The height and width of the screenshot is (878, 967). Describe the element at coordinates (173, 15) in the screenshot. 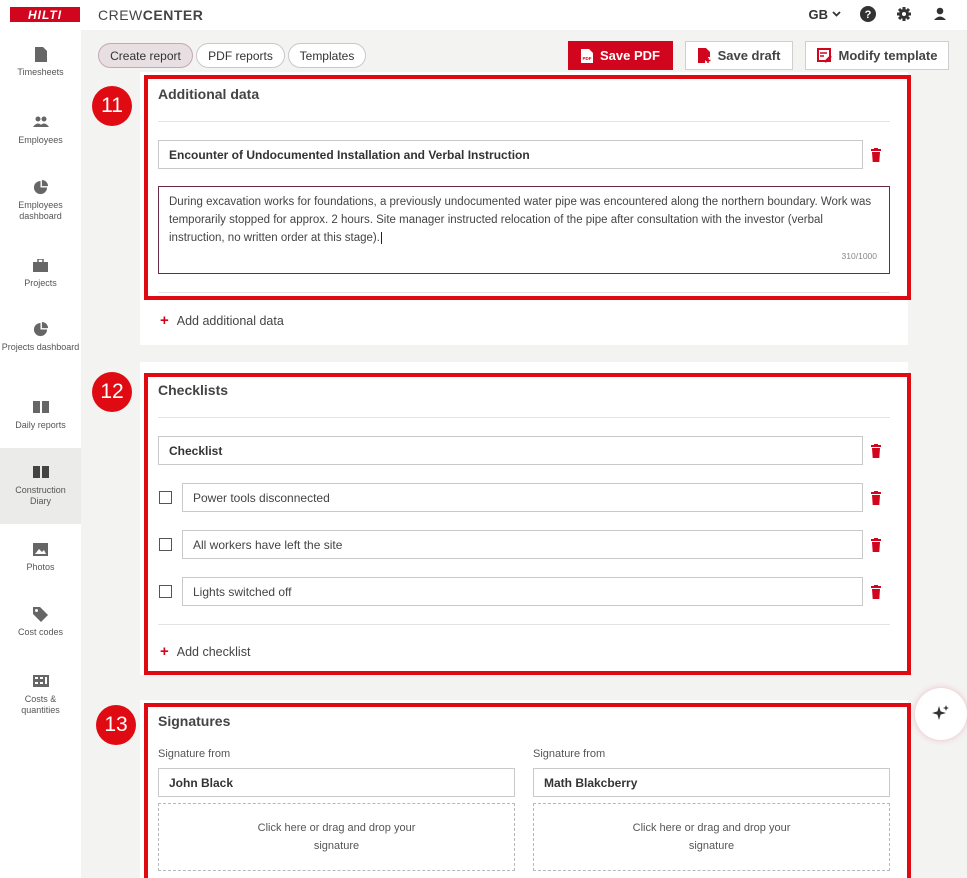

I see `app-name-bold: CENTER` at that location.